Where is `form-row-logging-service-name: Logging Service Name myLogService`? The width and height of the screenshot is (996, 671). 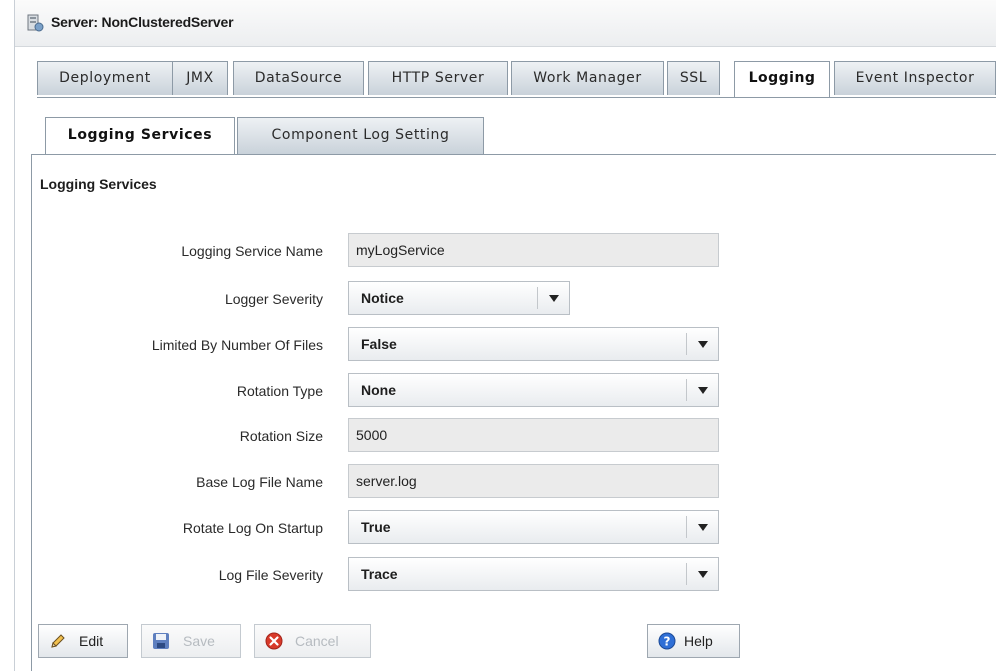
form-row-logging-service-name: Logging Service Name myLogService is located at coordinates (498, 251).